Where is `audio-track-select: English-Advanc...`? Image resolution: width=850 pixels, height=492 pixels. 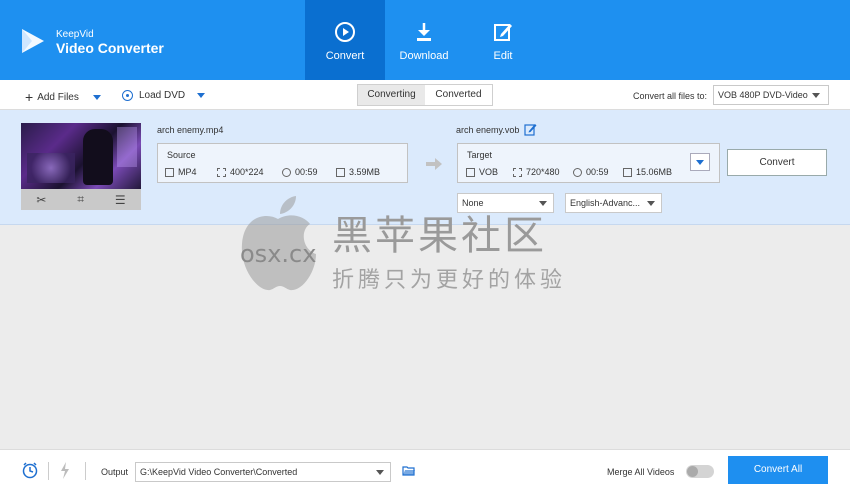 audio-track-select: English-Advanc... is located at coordinates (613, 203).